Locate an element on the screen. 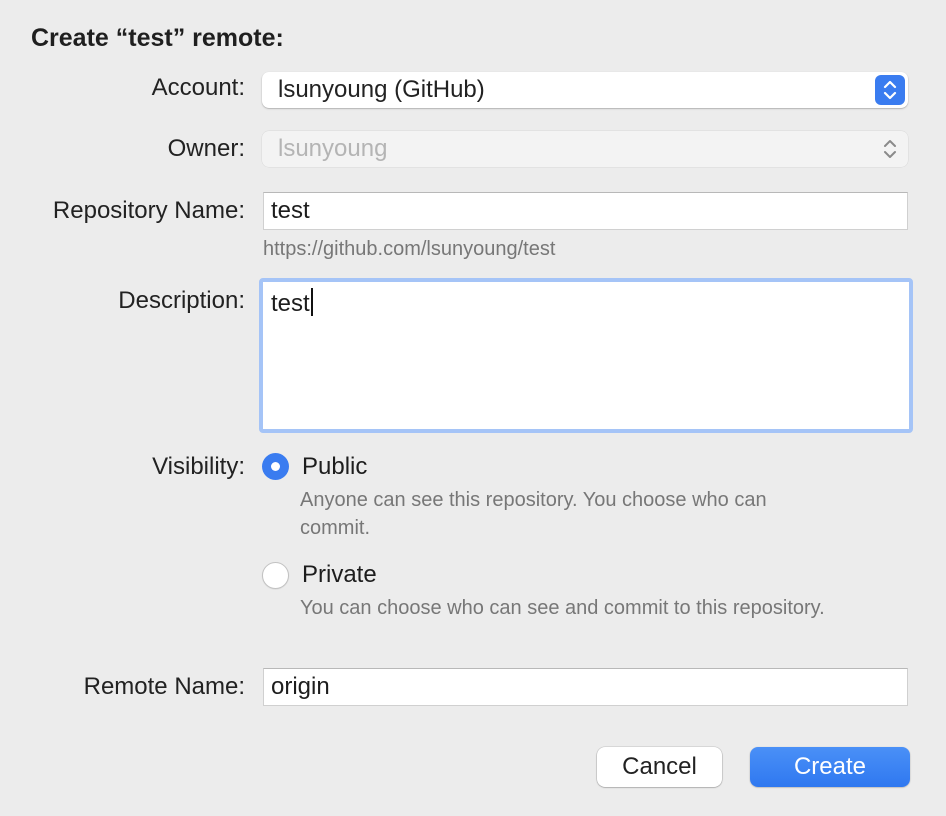 The width and height of the screenshot is (946, 816). account-popup-value: lsunyoung (GitHub) is located at coordinates (381, 89).